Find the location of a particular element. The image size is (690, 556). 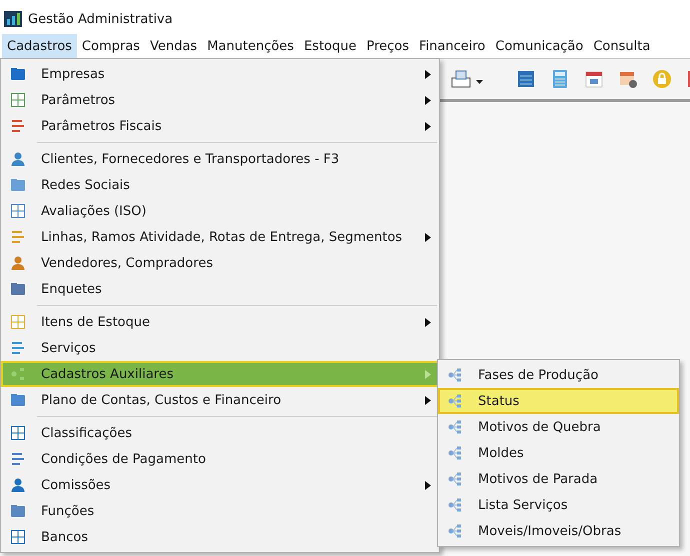

menu-item: Funções is located at coordinates (220, 511).